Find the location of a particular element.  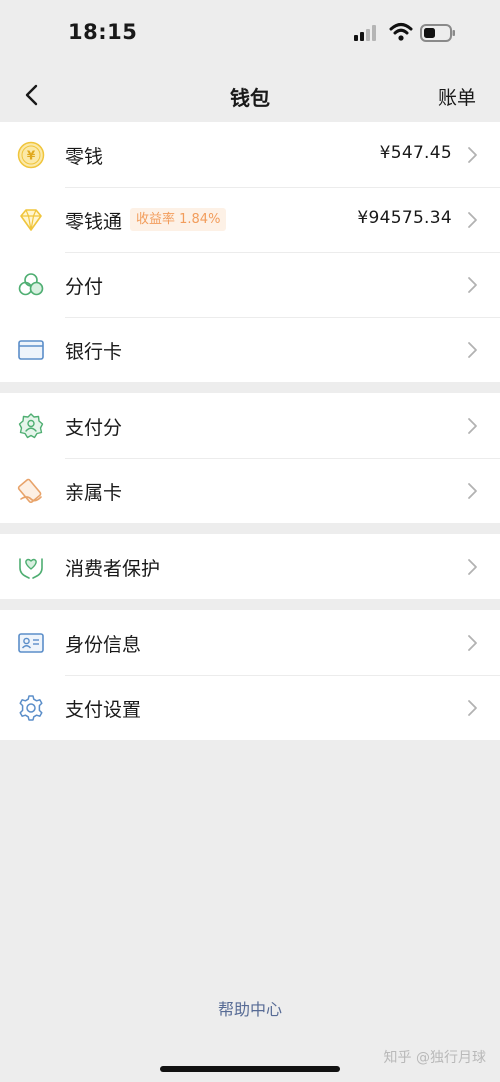

watermark: 知乎 @独行月球 is located at coordinates (434, 1058).